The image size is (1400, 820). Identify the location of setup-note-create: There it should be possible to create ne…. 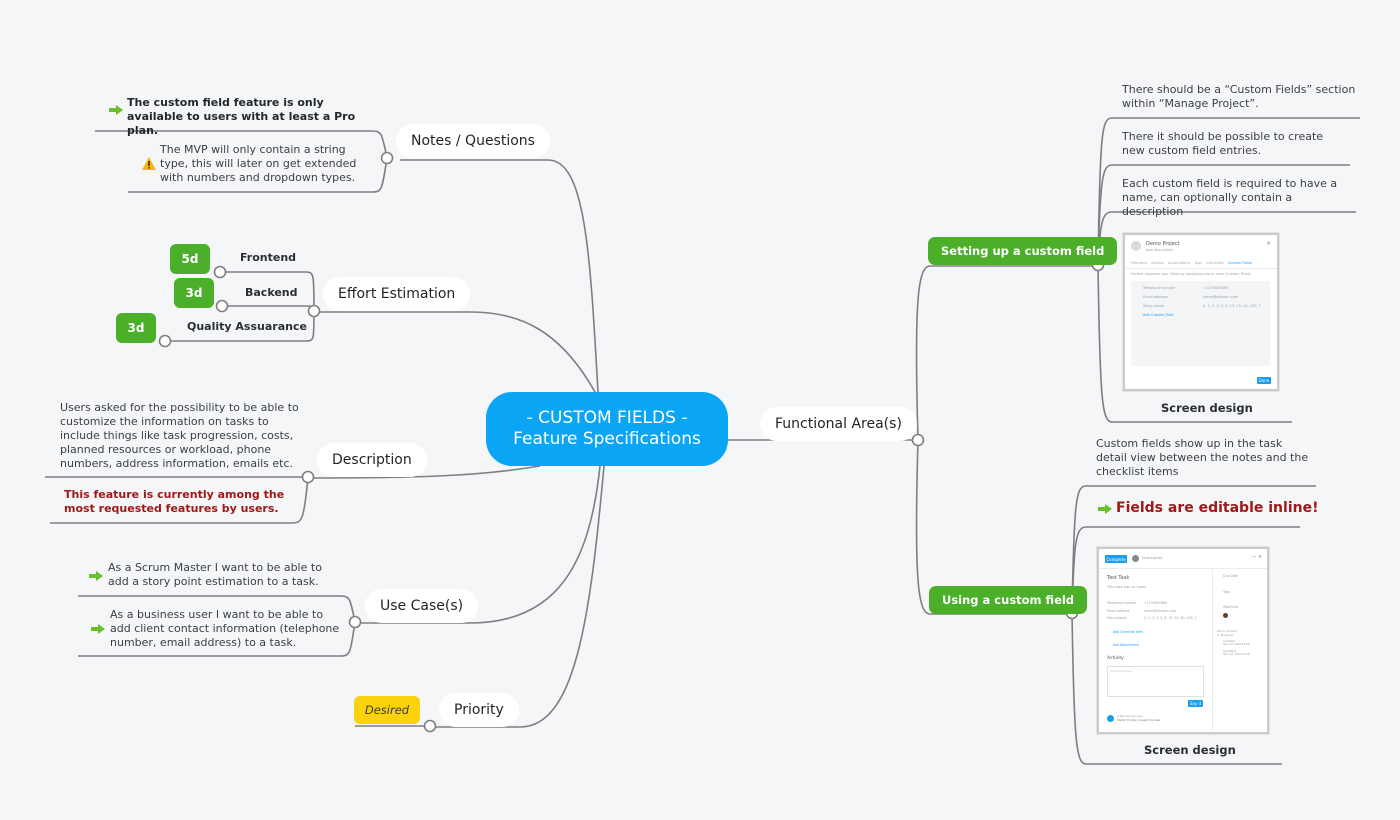
(1223, 143).